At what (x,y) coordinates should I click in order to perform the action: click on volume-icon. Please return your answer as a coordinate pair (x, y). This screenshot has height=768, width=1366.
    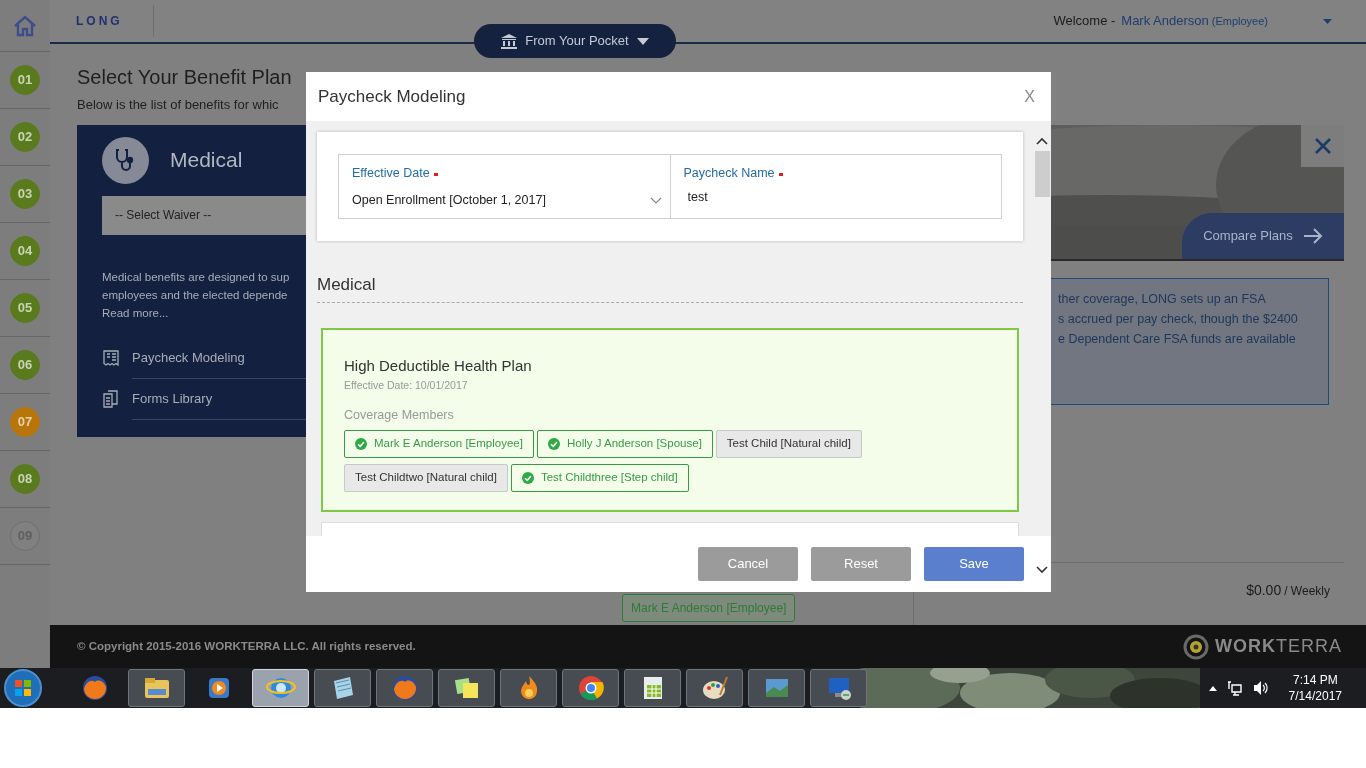
    Looking at the image, I should click on (1260, 688).